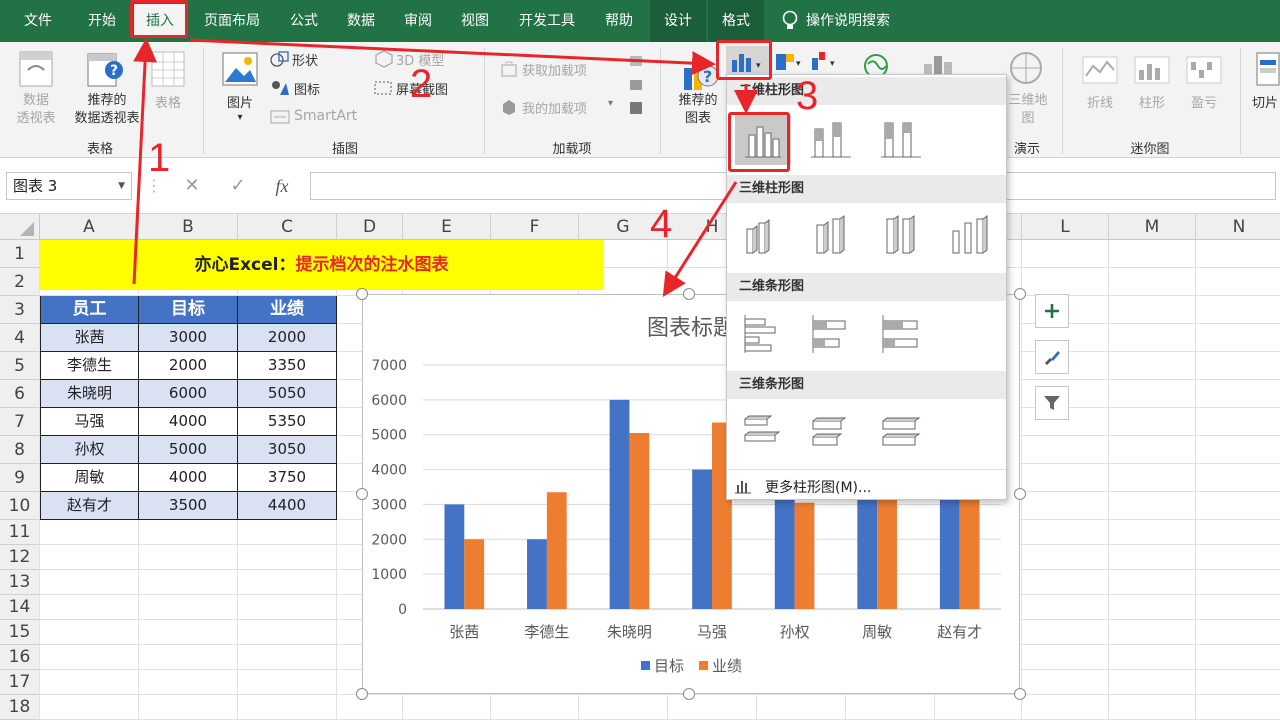 The height and width of the screenshot is (720, 1280). I want to click on table-cell: 孙权, so click(89, 450).